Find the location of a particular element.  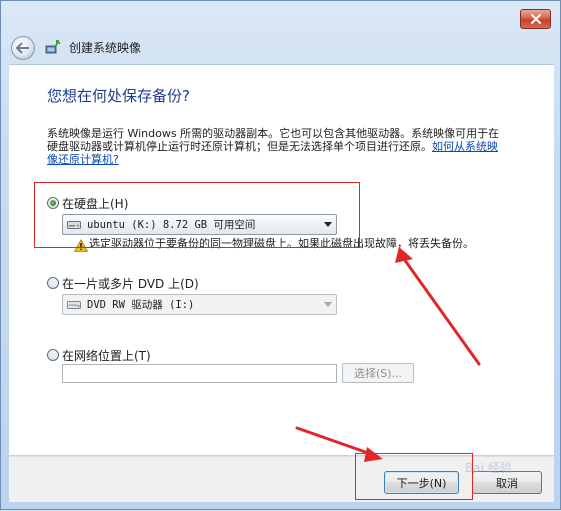

next-highlight-box is located at coordinates (414, 476).